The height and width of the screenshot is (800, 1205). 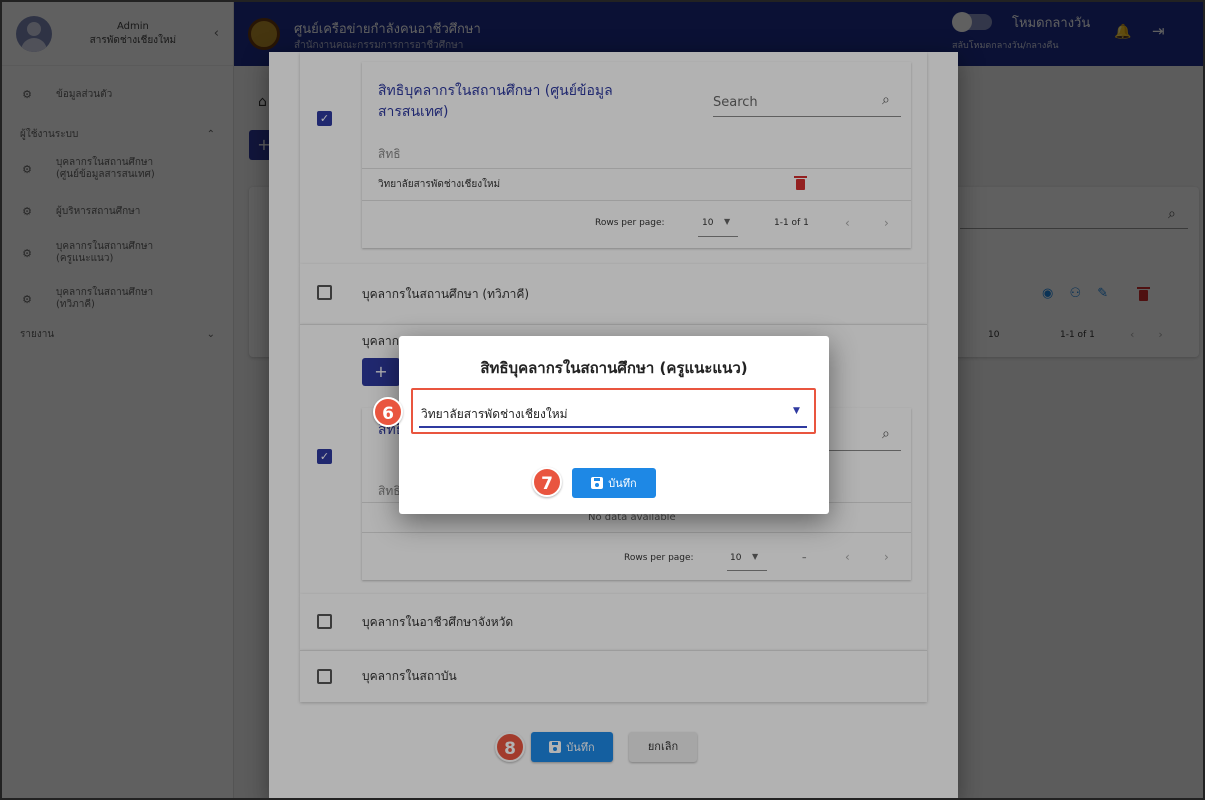 I want to click on institution-select: วิทยาลัยสารพัดช่างเชียงใหม่ ▼, so click(x=613, y=411).